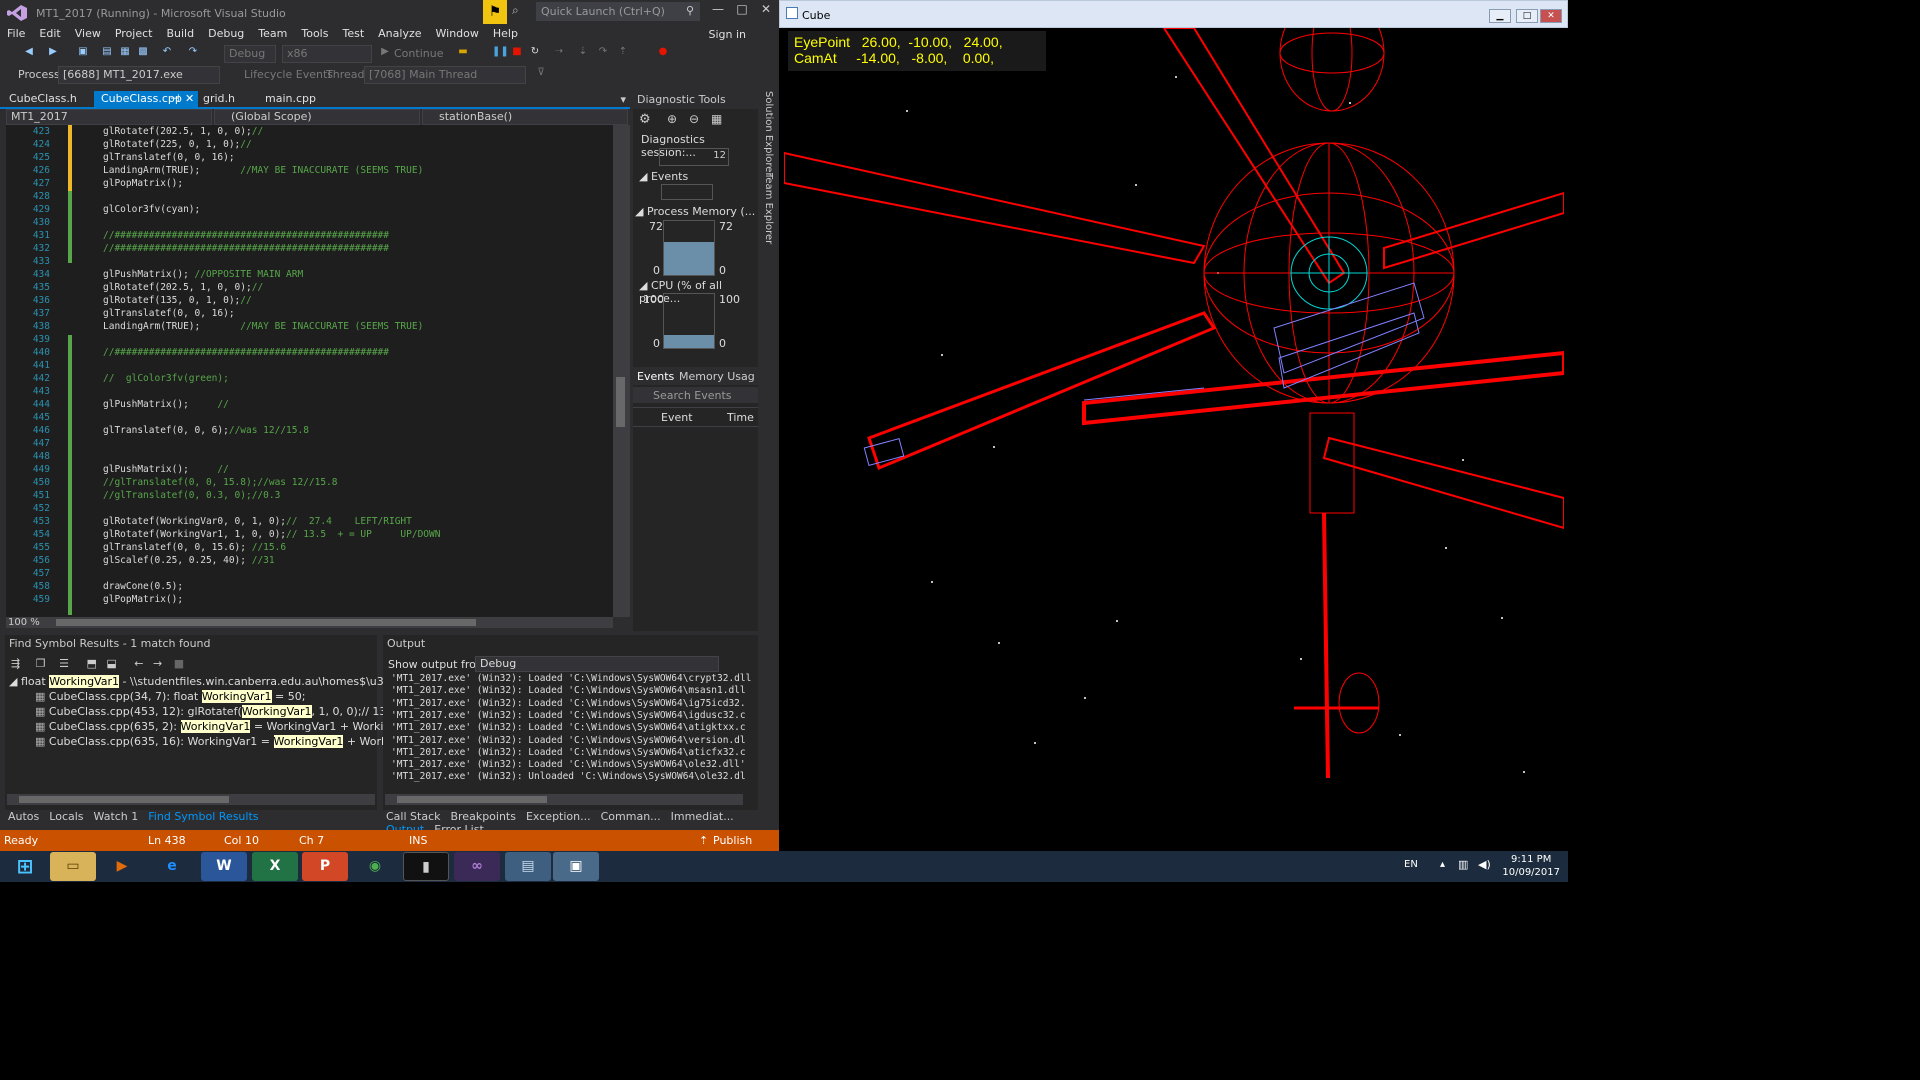 The height and width of the screenshot is (1080, 1920). Describe the element at coordinates (111, 663) in the screenshot. I see `group-alt-icon: ⬓` at that location.